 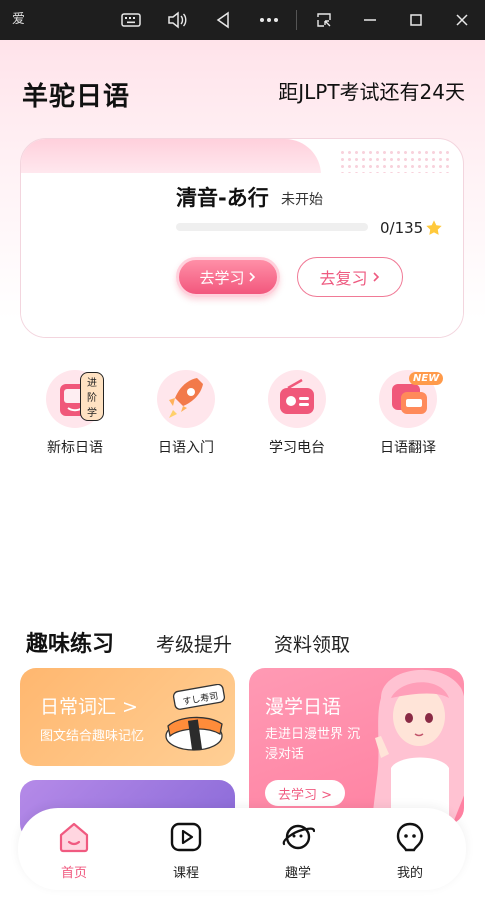 What do you see at coordinates (222, 198) in the screenshot?
I see `lesson-title: 清音-あ行` at bounding box center [222, 198].